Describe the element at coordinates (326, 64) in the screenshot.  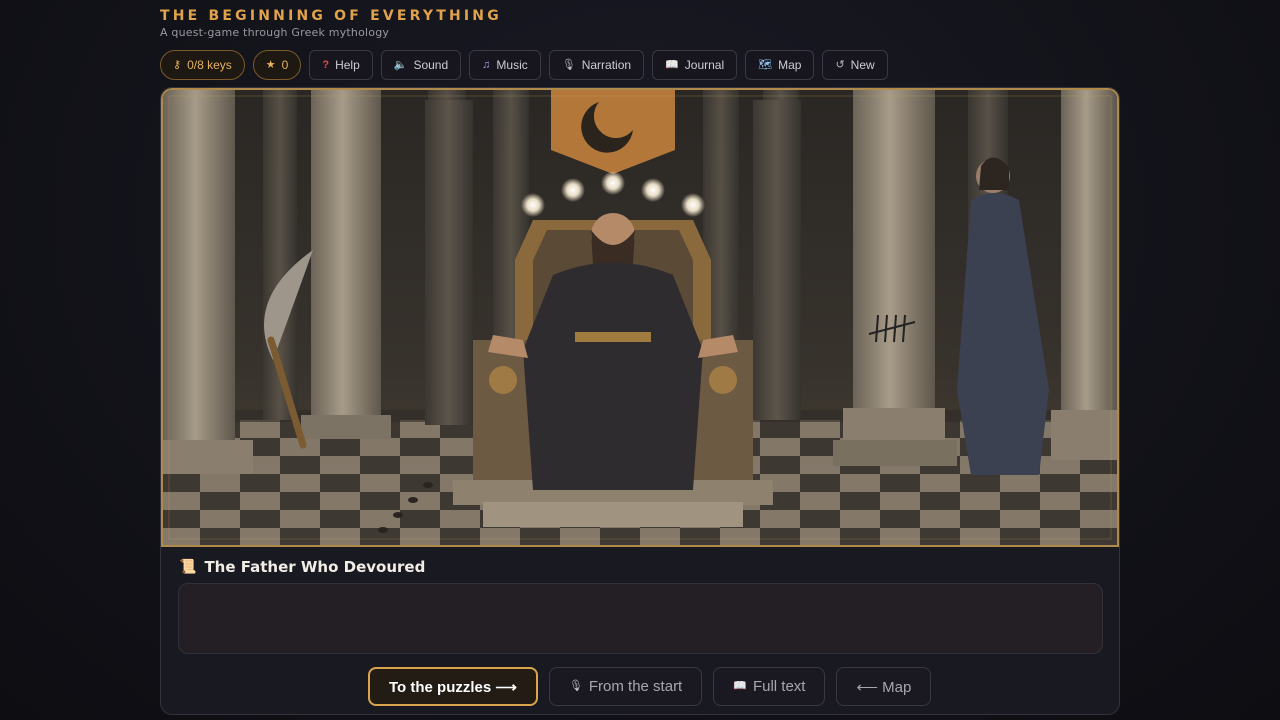
I see `question-icon: ?` at that location.